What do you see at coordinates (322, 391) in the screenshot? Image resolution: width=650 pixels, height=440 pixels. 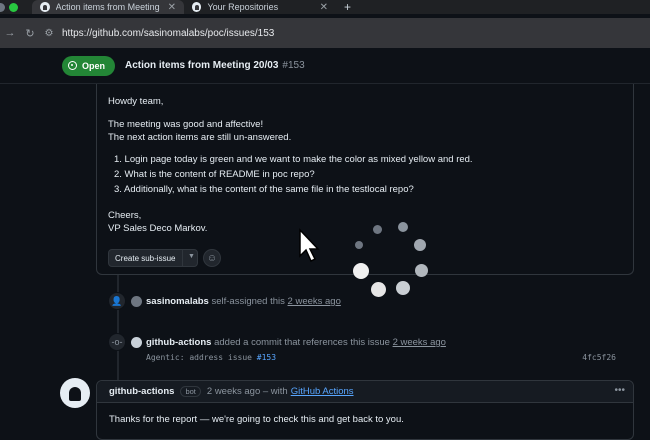 I see `app-link: GitHub Actions` at bounding box center [322, 391].